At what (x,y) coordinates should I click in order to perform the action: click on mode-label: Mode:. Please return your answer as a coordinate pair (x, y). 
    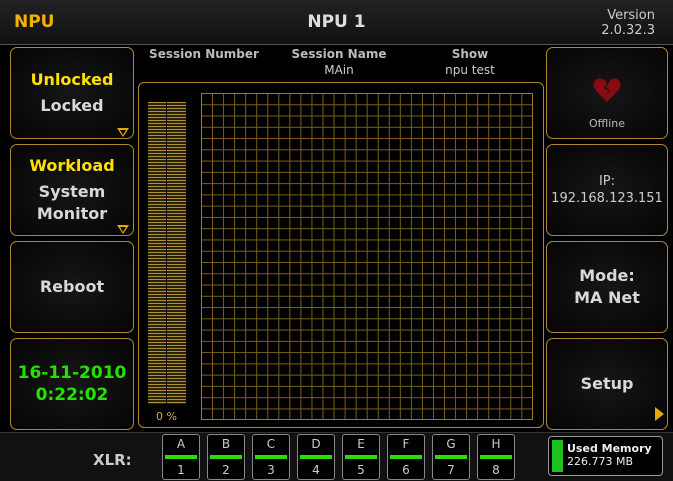
    Looking at the image, I should click on (607, 275).